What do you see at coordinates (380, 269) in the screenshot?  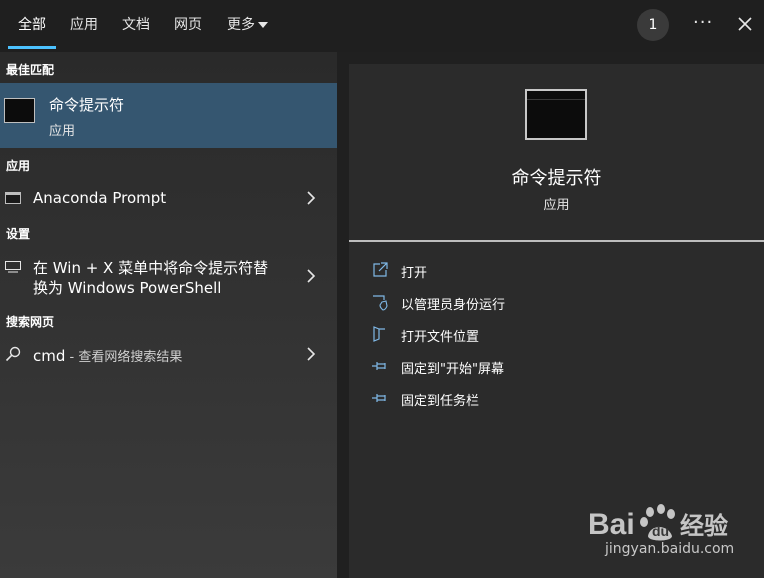 I see `open-icon` at bounding box center [380, 269].